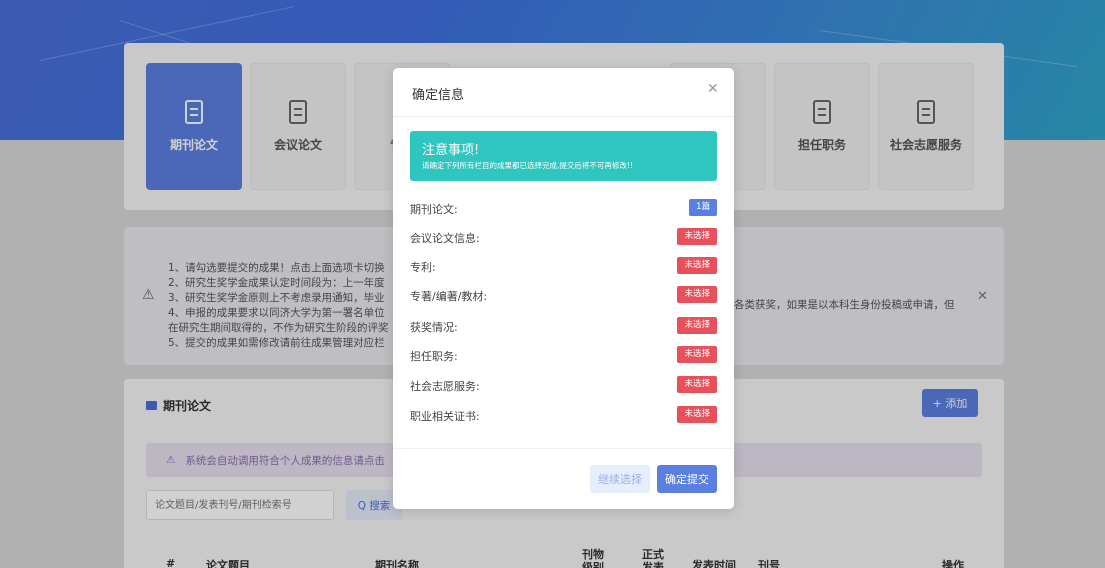  What do you see at coordinates (563, 296) in the screenshot?
I see `summary-row: 专著/编著/教材: 未选择` at bounding box center [563, 296].